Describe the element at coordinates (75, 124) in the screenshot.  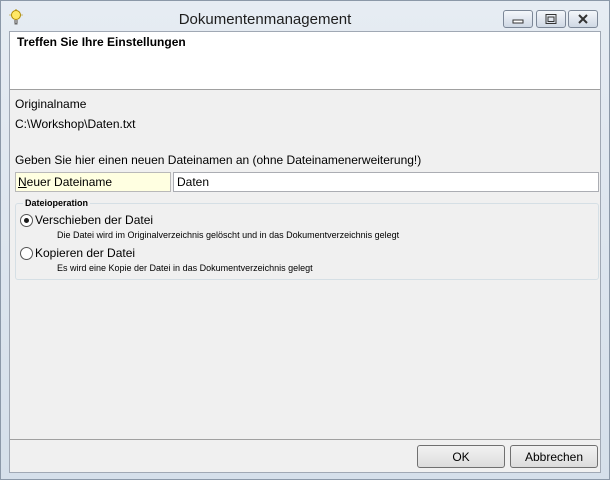
I see `original-name-value: C:\Workshop\Daten.txt` at that location.